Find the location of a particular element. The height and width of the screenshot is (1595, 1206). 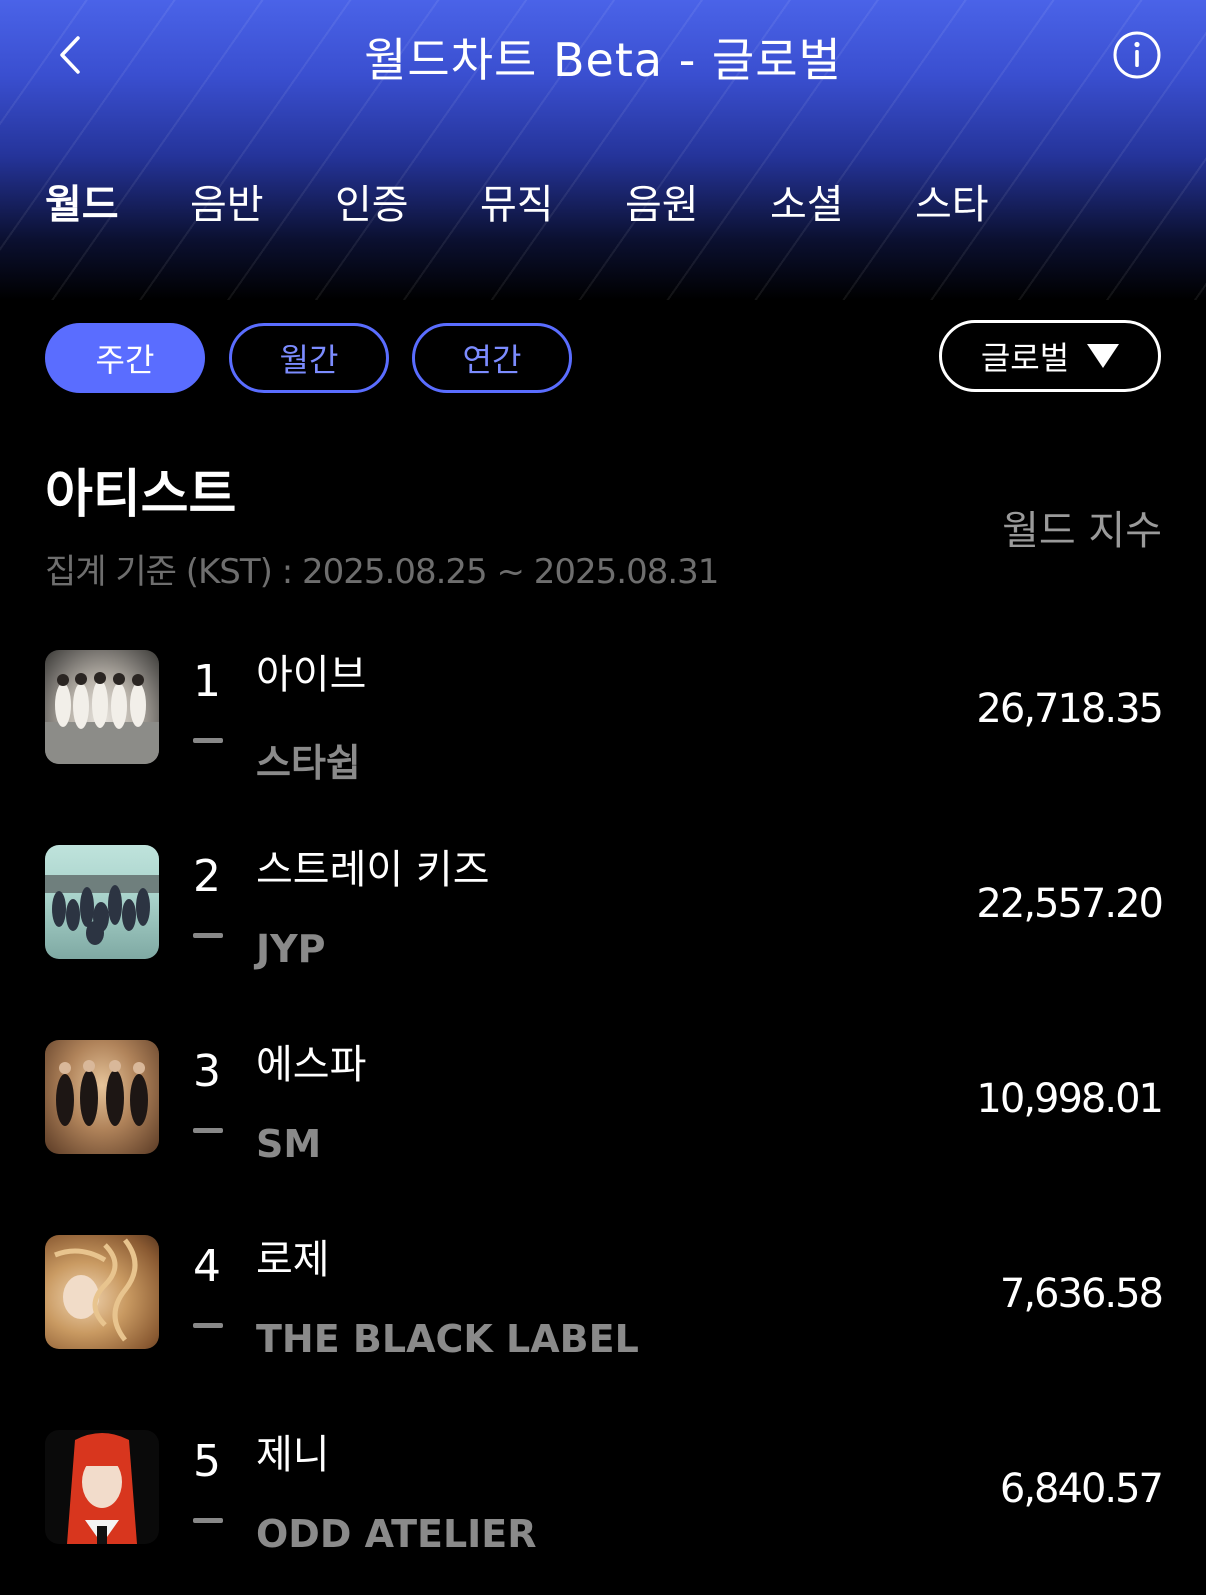

section-title: 아티스트 is located at coordinates (141, 495).